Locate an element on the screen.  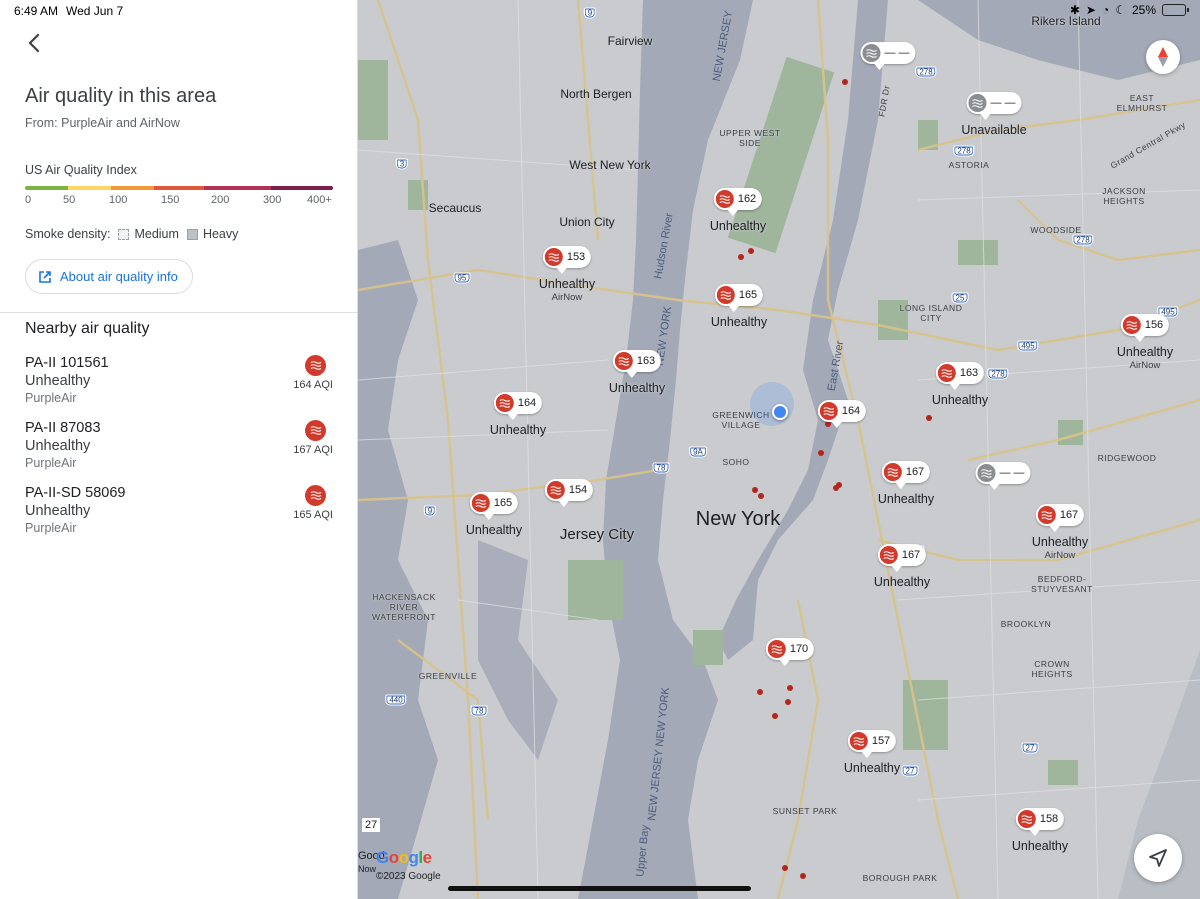
smoke-density-legend: Smoke density: Medium Heavy is located at coordinates (131, 234).